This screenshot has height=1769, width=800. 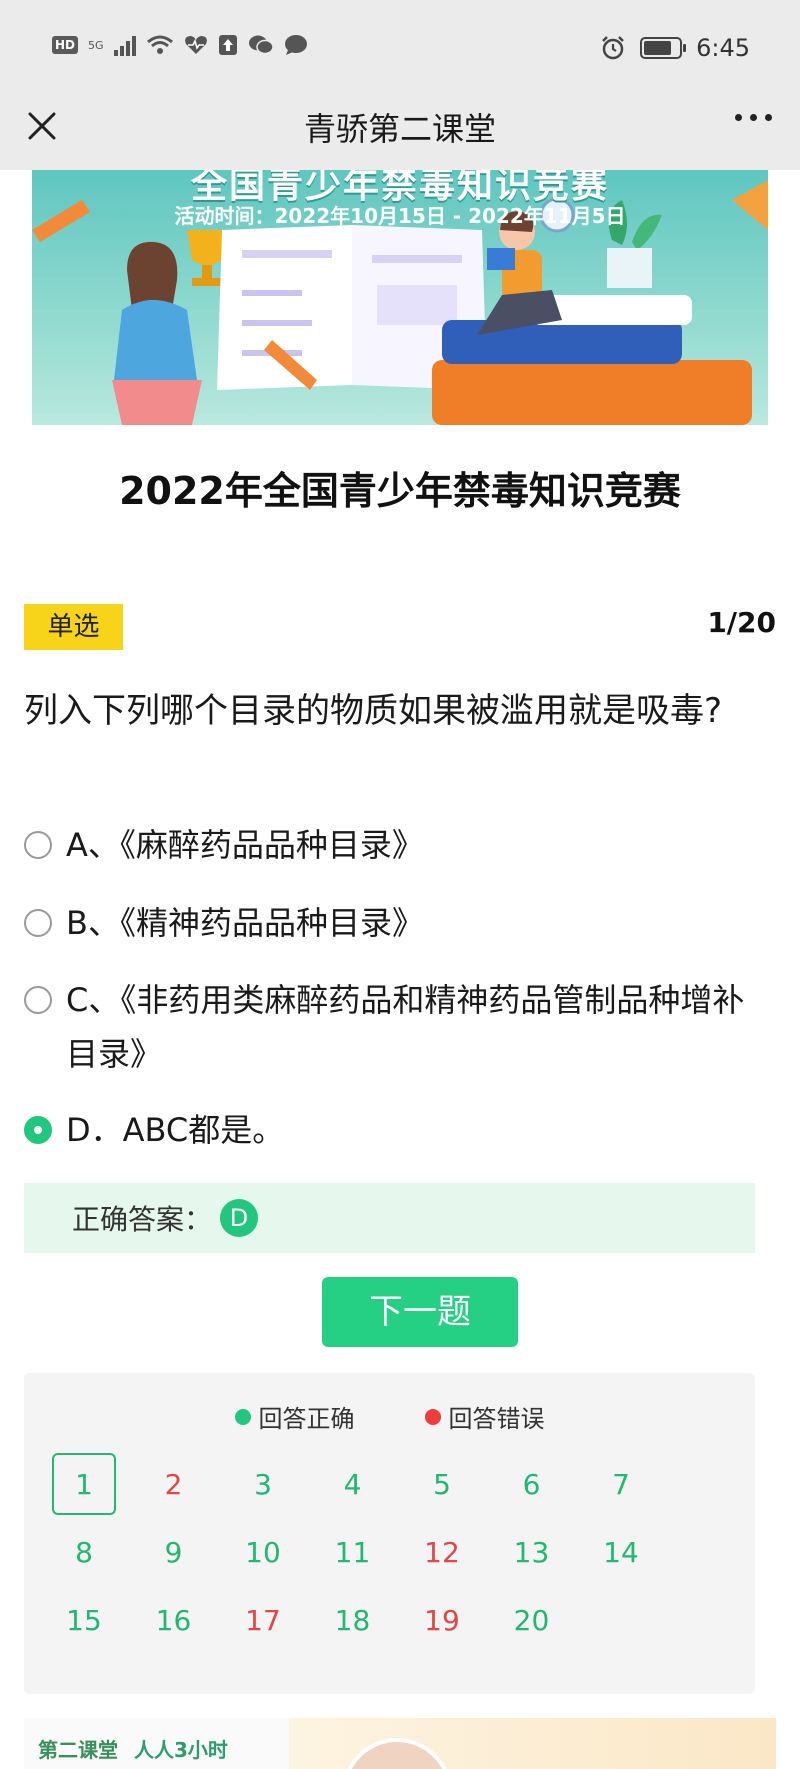 What do you see at coordinates (404, 1130) in the screenshot?
I see `option-d: D．ABC都是。` at bounding box center [404, 1130].